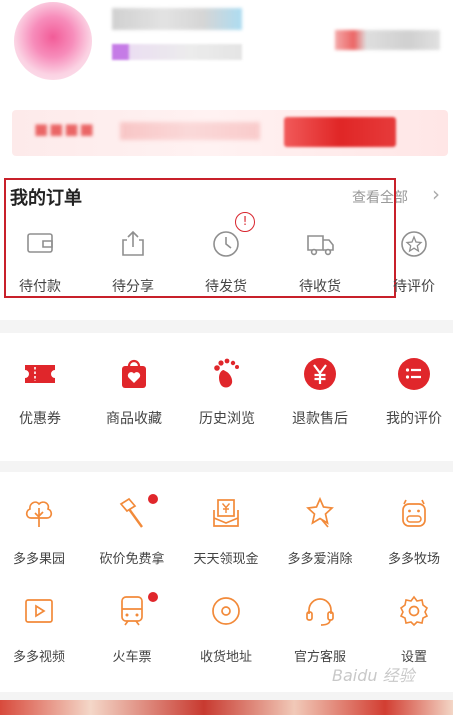 The width and height of the screenshot is (453, 715). Describe the element at coordinates (132, 559) in the screenshot. I see `tool-label: 砍价免费拿` at that location.